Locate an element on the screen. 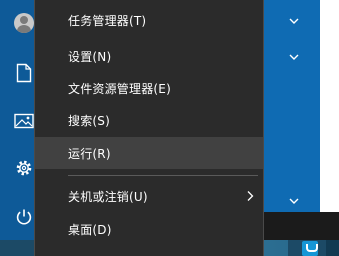  menu-item-task-manager: 任务管理器(T) is located at coordinates (149, 20).